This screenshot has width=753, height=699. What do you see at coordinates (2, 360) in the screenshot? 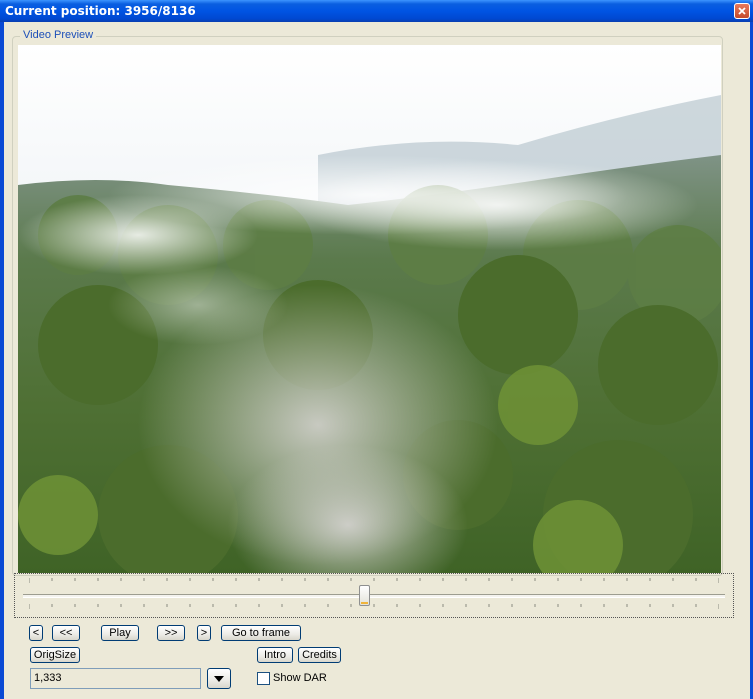
I see `window-left-border` at bounding box center [2, 360].